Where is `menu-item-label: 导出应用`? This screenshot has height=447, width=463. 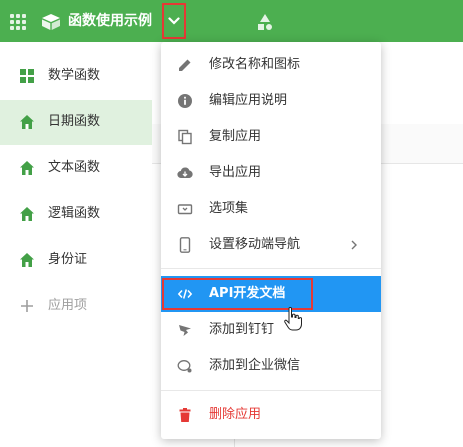
menu-item-label: 导出应用 is located at coordinates (235, 172).